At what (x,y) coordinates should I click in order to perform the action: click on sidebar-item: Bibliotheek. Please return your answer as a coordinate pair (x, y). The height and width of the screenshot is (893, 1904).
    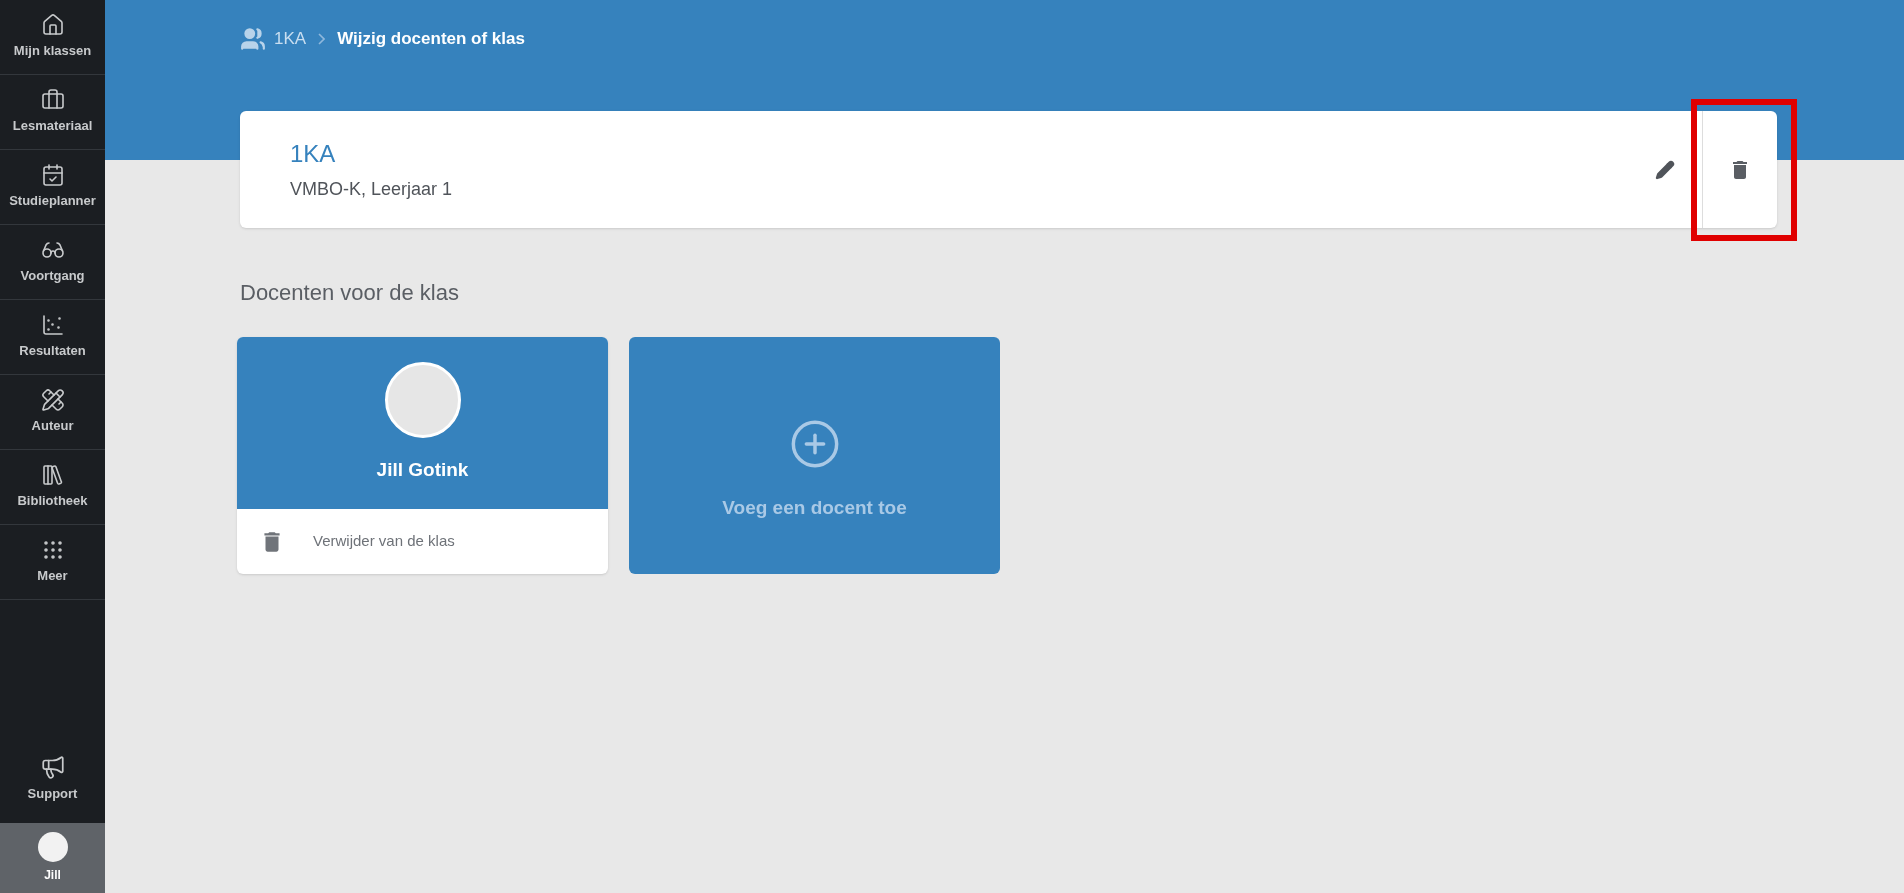
    Looking at the image, I should click on (52, 487).